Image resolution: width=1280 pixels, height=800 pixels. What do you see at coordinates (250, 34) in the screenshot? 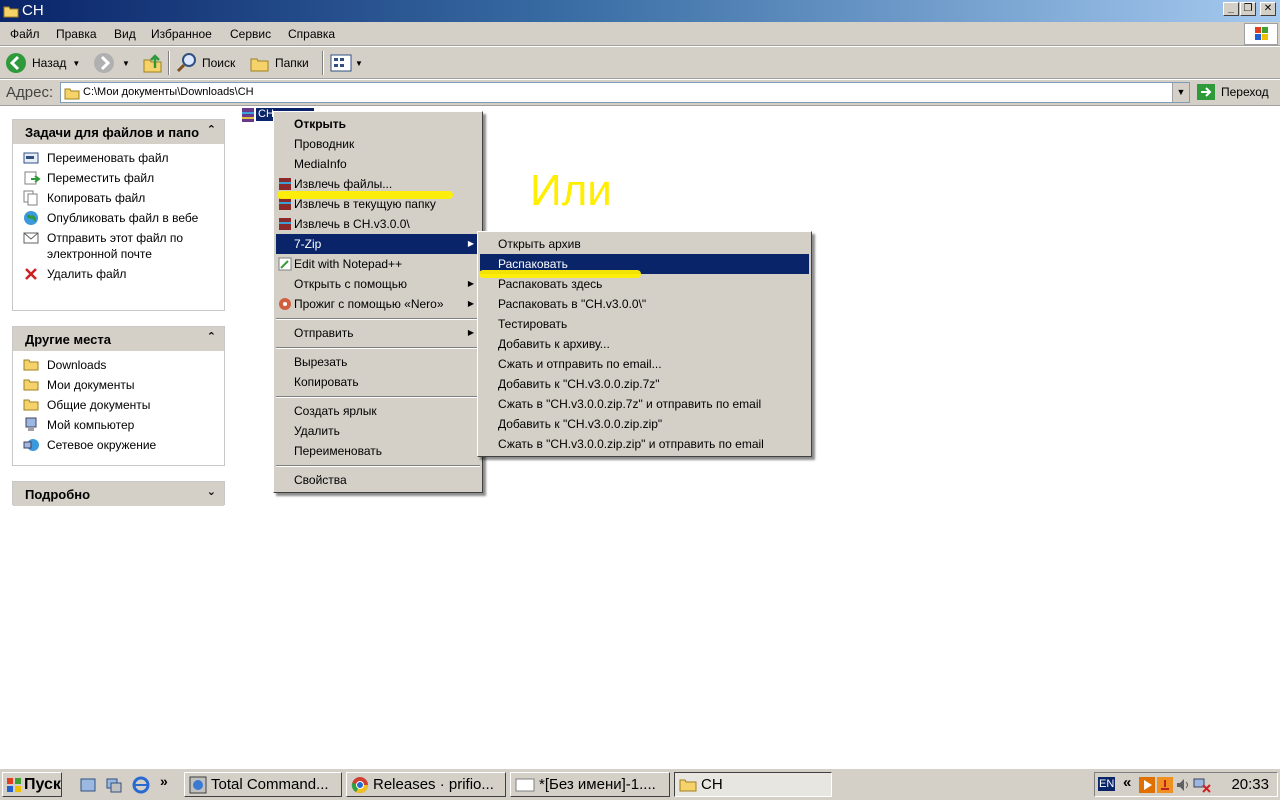
I see `menu-tools: Сервис` at bounding box center [250, 34].